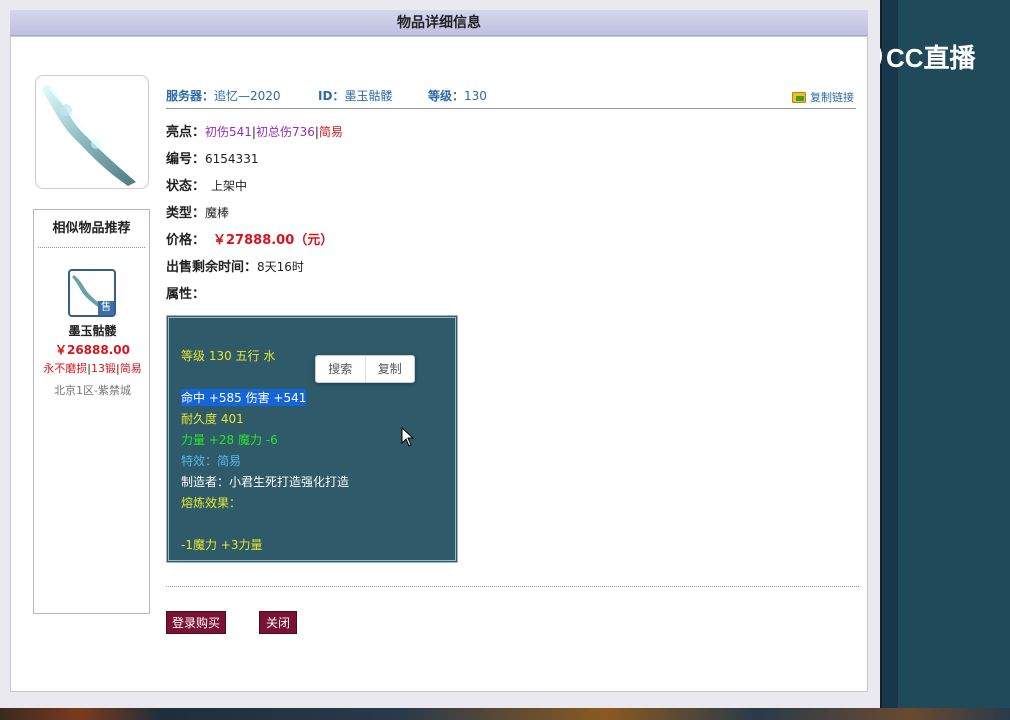 This screenshot has height=720, width=1010. I want to click on item-info-header: 服务器：追忆—2020 ID：墨玉骷髅 等级：130 复制链接, so click(511, 95).